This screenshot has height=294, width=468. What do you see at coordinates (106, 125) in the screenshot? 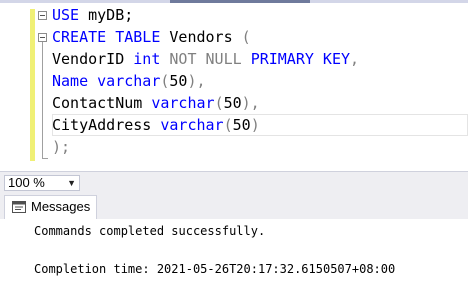
I see `code-token: CityAddress` at bounding box center [106, 125].